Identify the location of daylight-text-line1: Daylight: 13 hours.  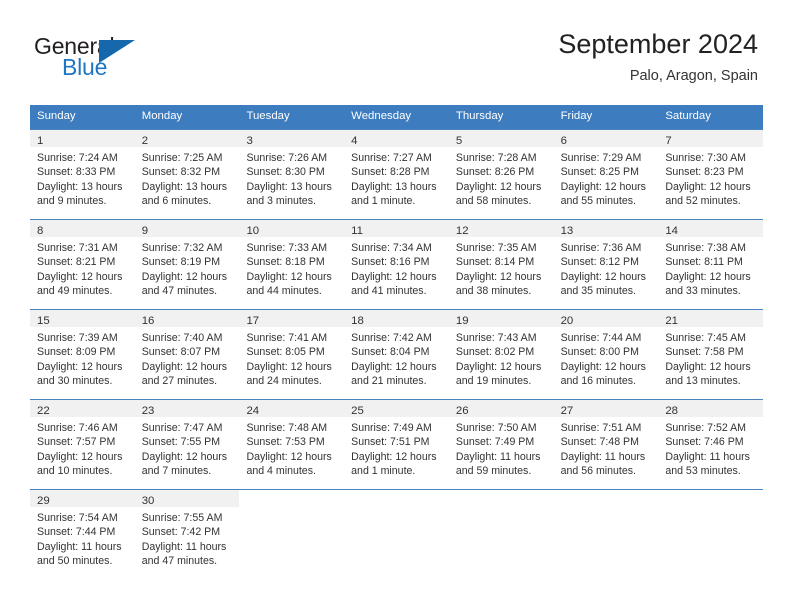
(289, 186).